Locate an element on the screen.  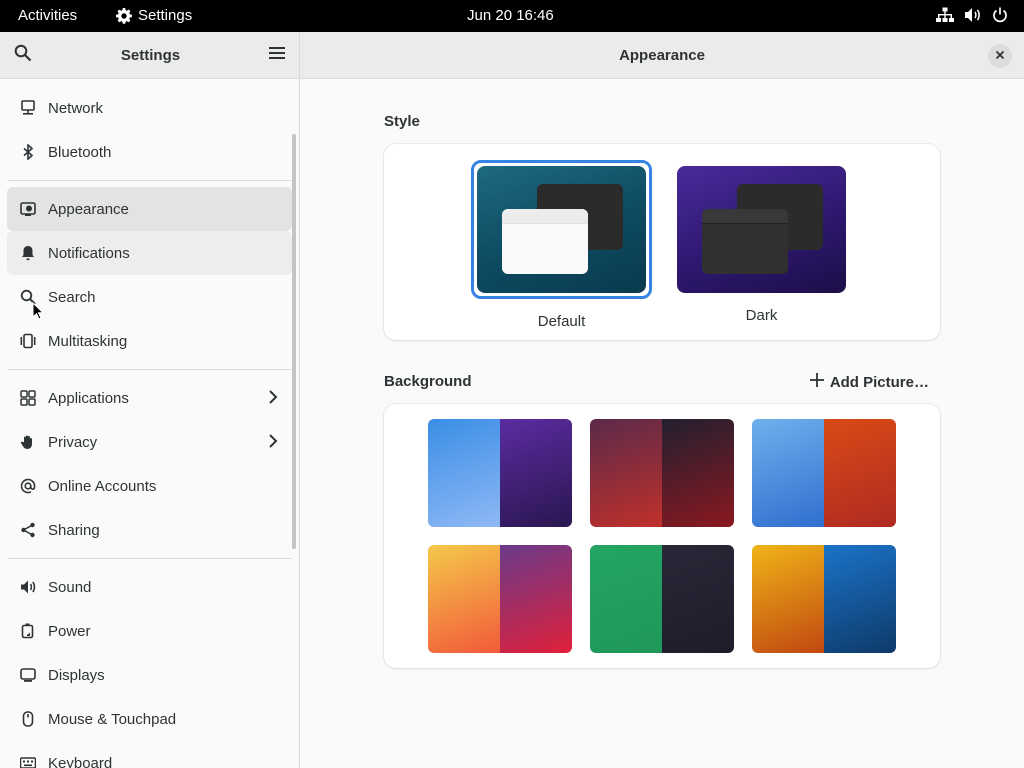
sidebar-title: Settings is located at coordinates (150, 55).